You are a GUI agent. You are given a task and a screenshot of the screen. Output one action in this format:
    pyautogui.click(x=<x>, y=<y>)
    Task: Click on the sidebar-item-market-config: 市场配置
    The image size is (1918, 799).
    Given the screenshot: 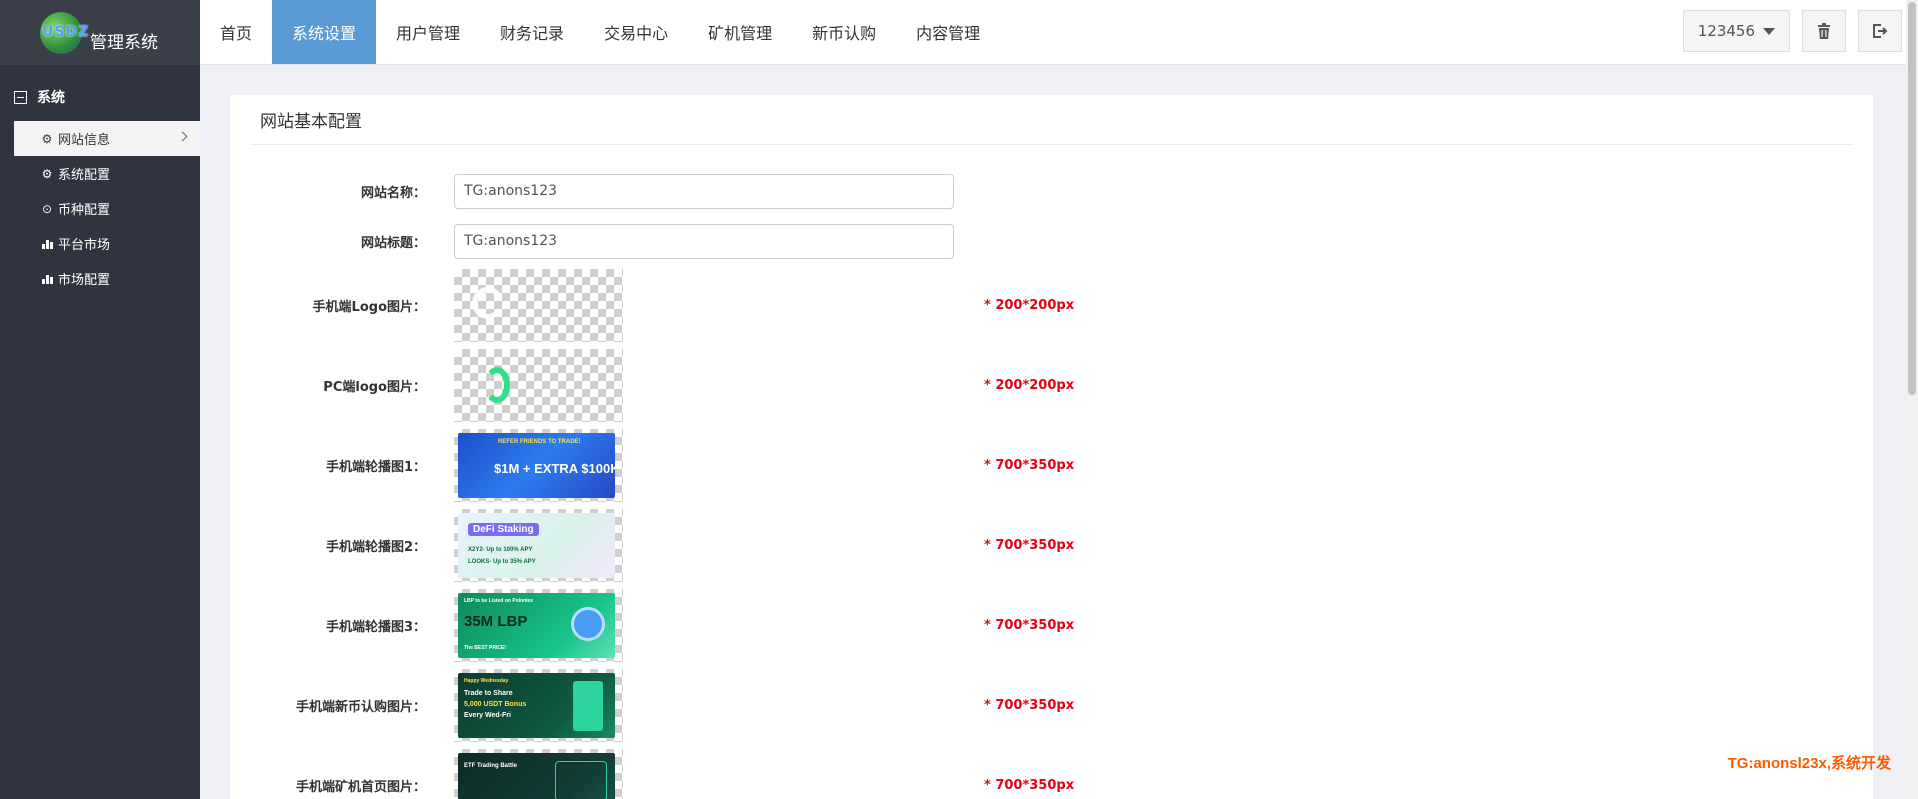 What is the action you would take?
    pyautogui.click(x=100, y=278)
    